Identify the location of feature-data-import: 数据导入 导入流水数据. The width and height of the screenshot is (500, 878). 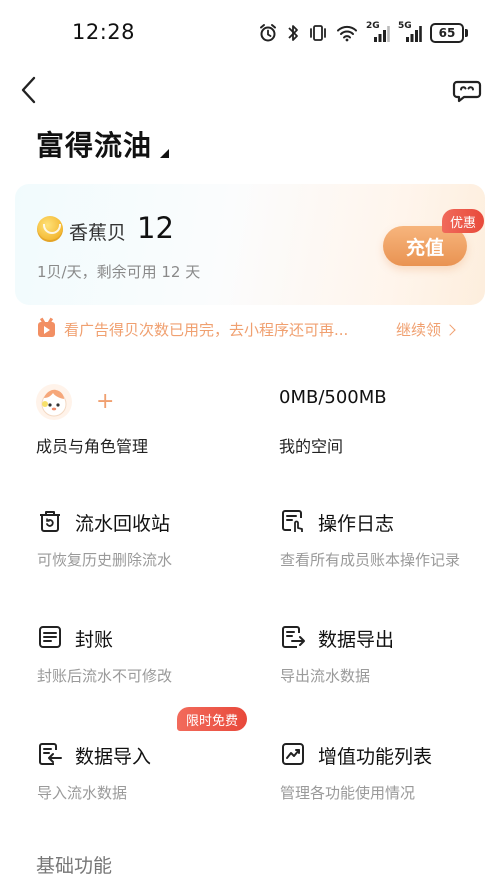
(137, 776).